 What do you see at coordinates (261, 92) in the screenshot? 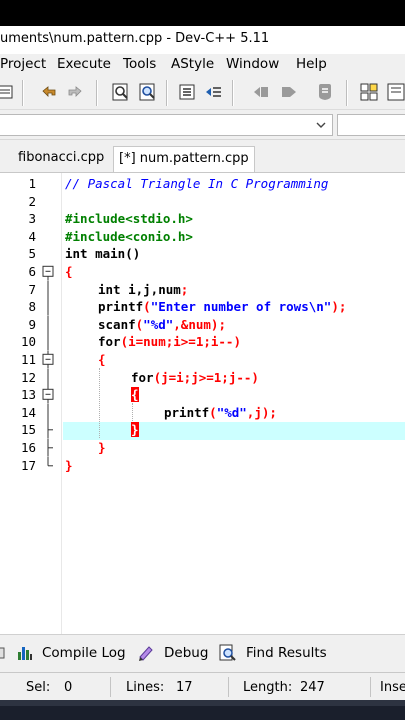
I see `toggle-breakpoint-icon` at bounding box center [261, 92].